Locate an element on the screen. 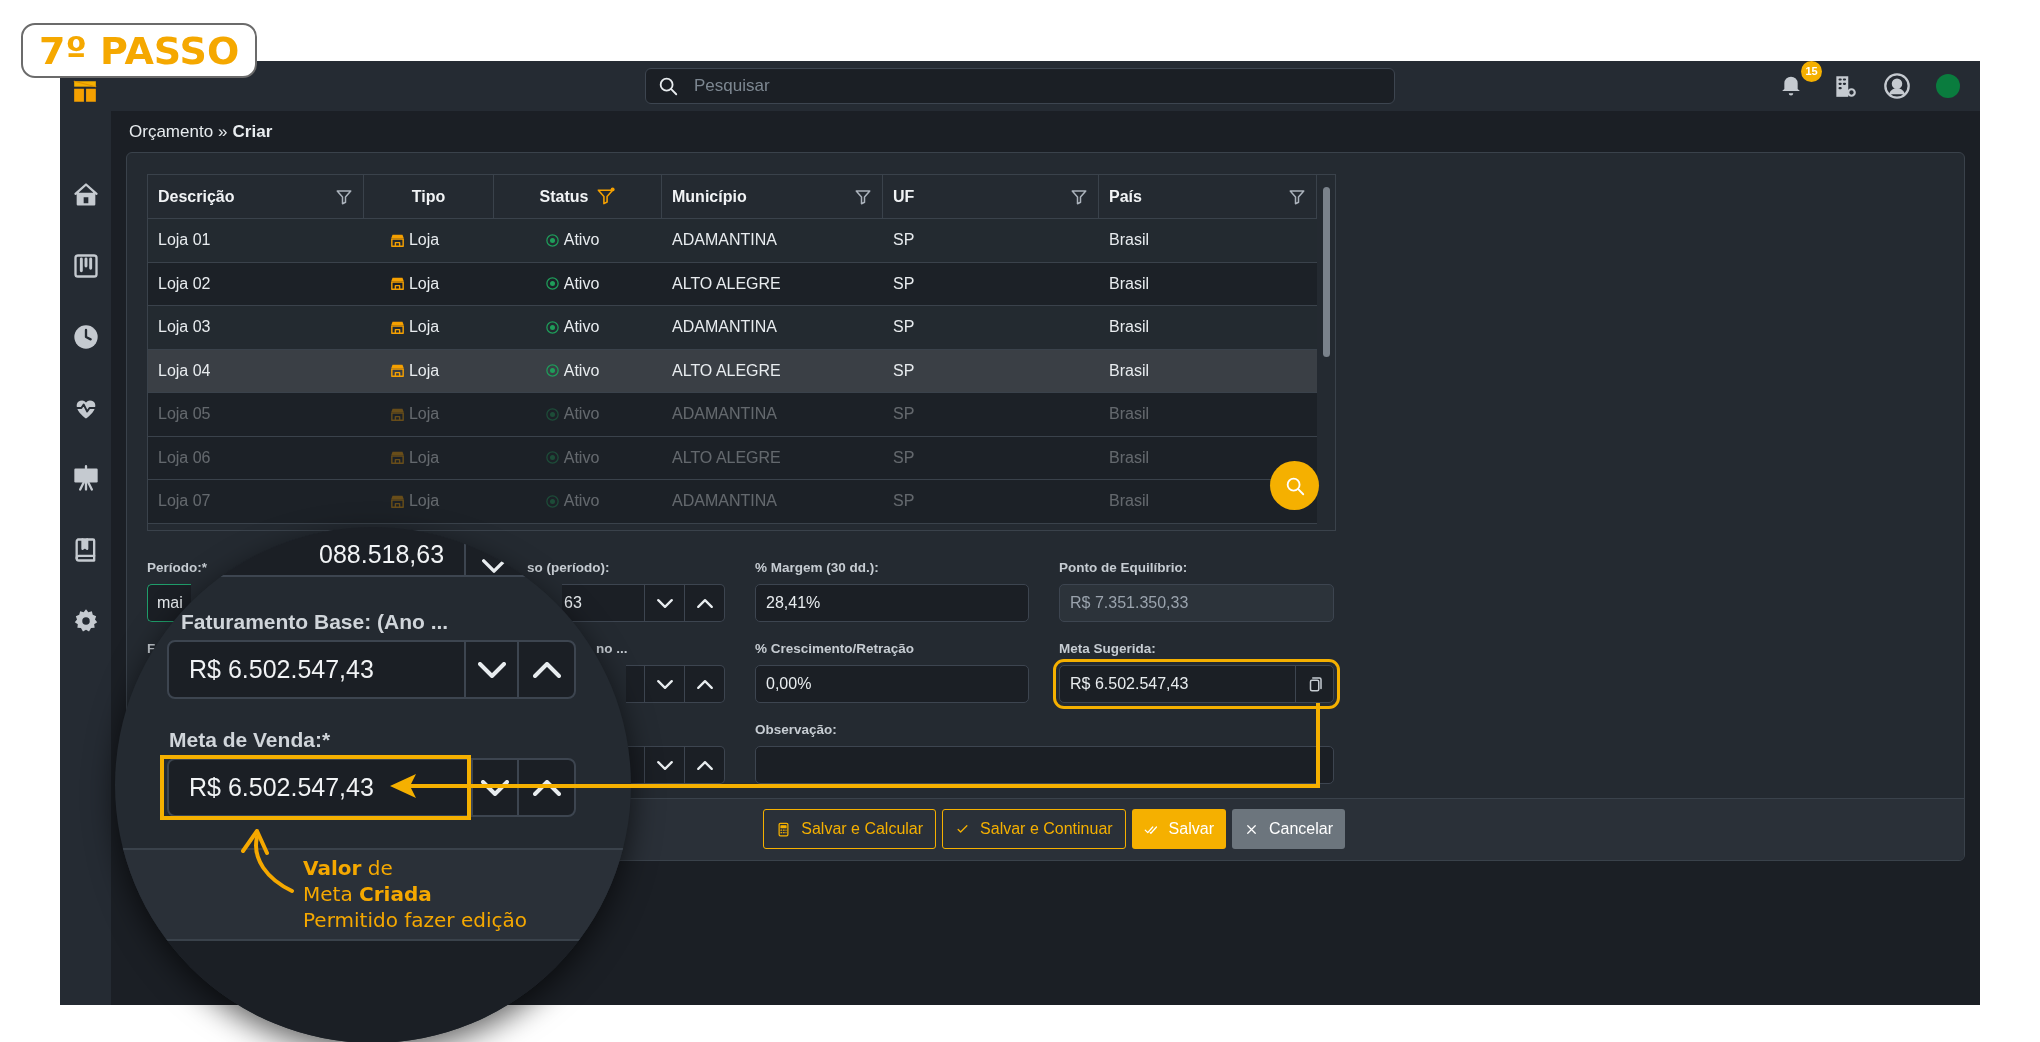 The width and height of the screenshot is (2040, 1042). breadcrumb-link: Orçamento is located at coordinates (171, 131).